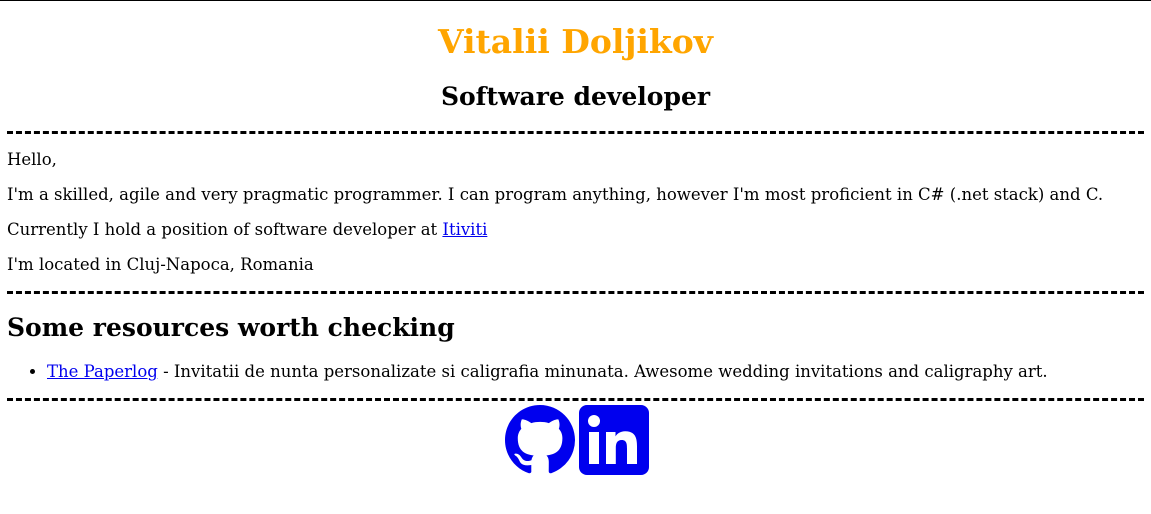 This screenshot has width=1151, height=514. I want to click on paperlog-link: The Paperlog, so click(102, 371).